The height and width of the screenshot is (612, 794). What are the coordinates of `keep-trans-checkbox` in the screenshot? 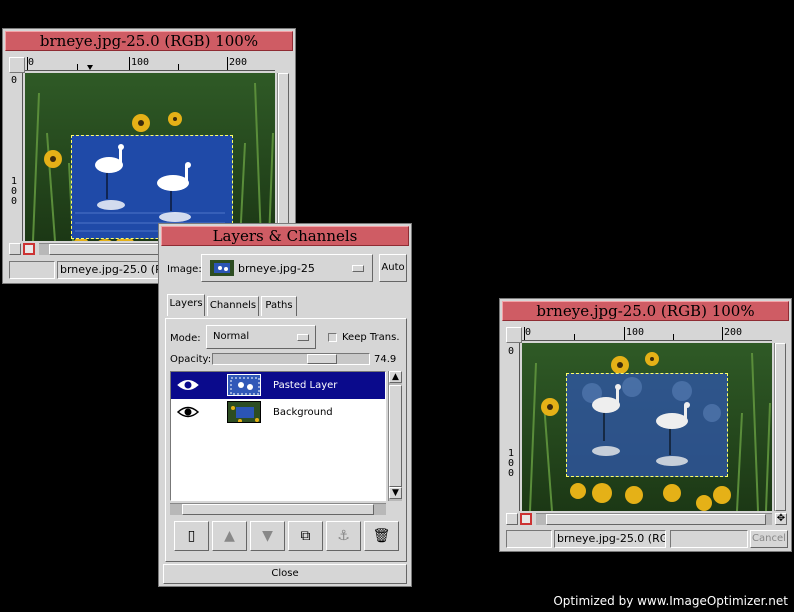 It's located at (332, 337).